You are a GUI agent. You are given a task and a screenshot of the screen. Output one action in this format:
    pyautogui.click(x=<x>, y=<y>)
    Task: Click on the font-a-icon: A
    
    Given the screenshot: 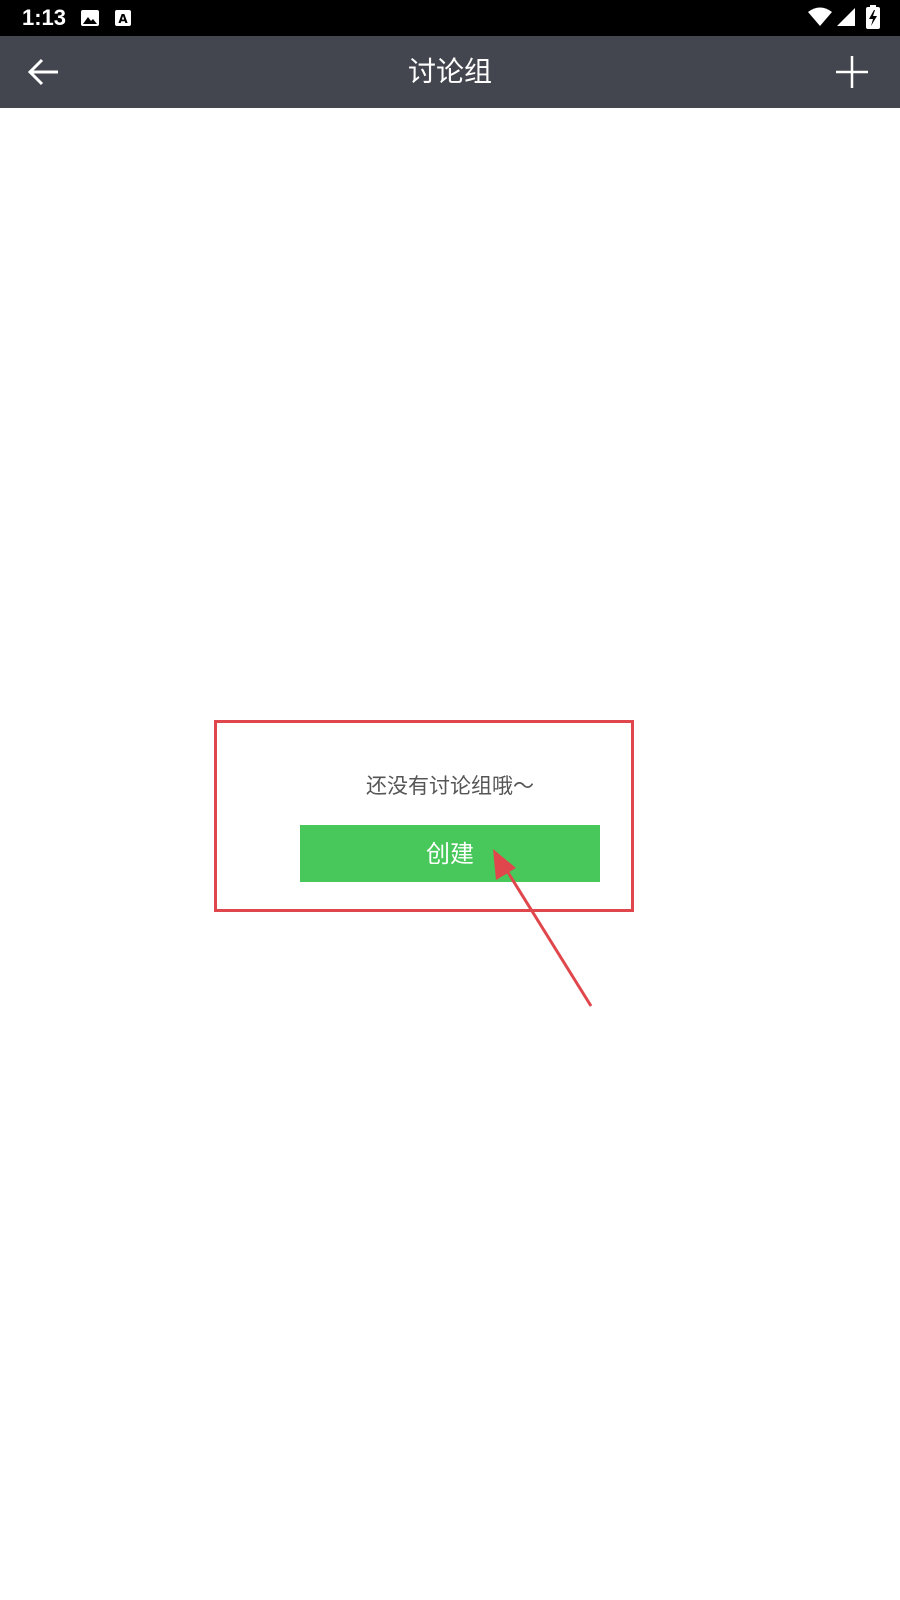 What is the action you would take?
    pyautogui.click(x=123, y=20)
    